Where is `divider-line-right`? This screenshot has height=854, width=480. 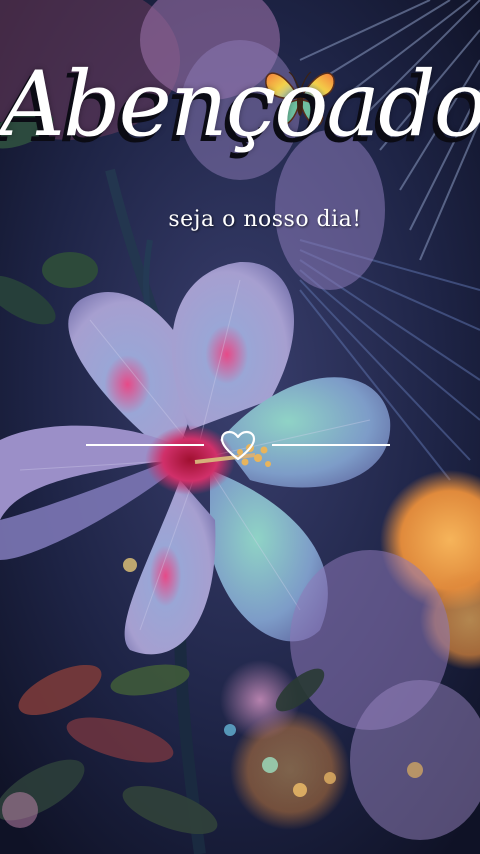
divider-line-right is located at coordinates (331, 445).